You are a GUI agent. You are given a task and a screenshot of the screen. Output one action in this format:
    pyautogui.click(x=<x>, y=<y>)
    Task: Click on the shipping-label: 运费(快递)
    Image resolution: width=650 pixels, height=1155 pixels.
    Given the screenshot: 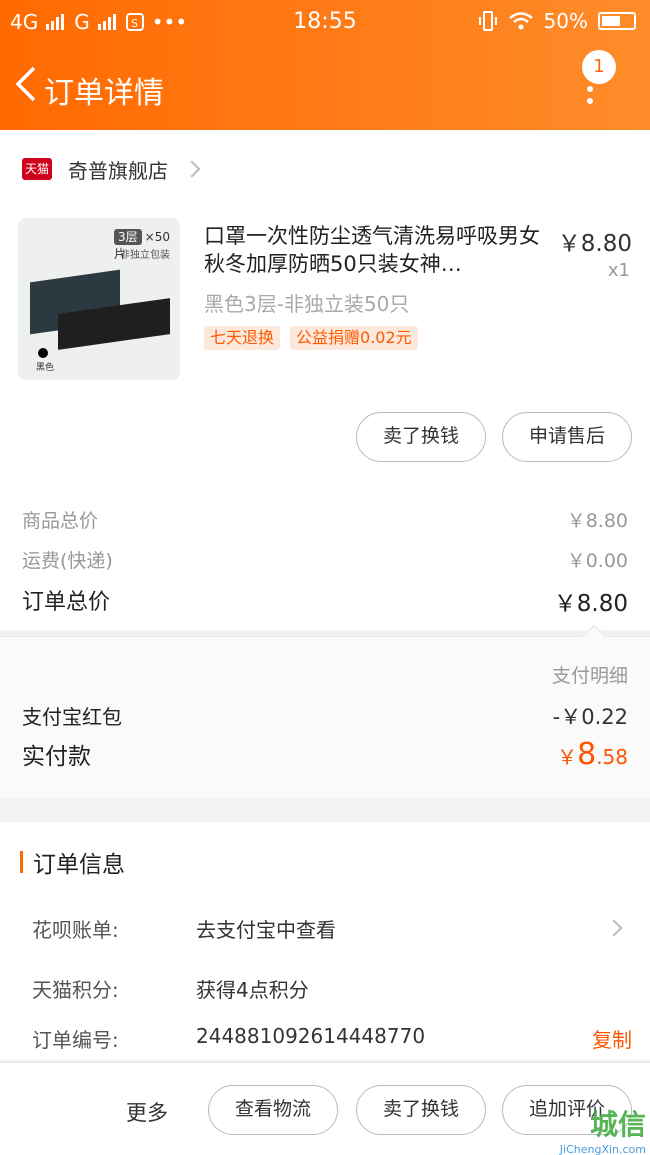 What is the action you would take?
    pyautogui.click(x=67, y=561)
    